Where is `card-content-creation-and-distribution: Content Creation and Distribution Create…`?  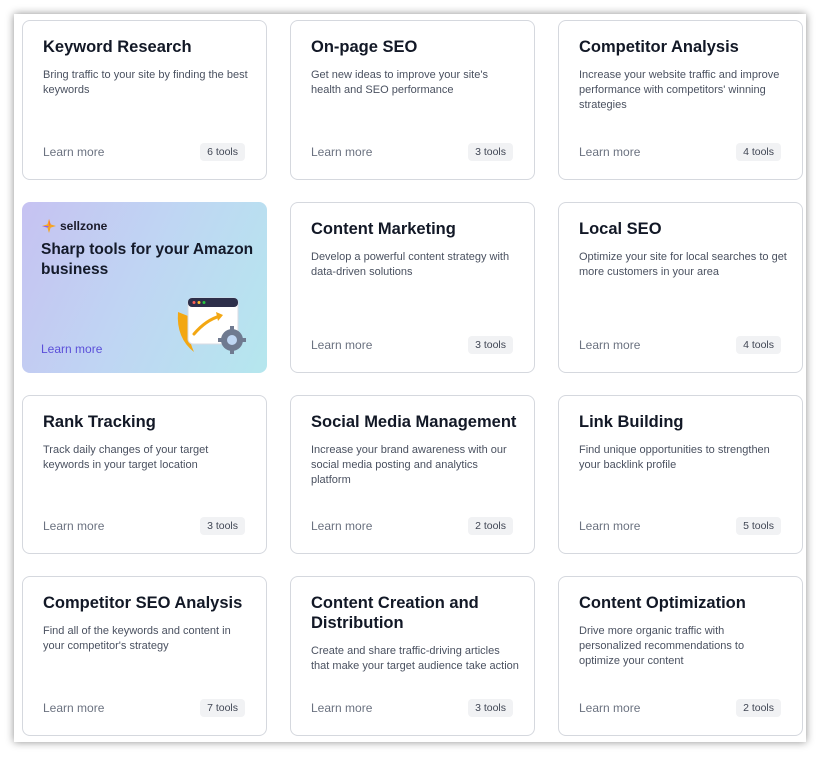 card-content-creation-and-distribution: Content Creation and Distribution Create… is located at coordinates (412, 656).